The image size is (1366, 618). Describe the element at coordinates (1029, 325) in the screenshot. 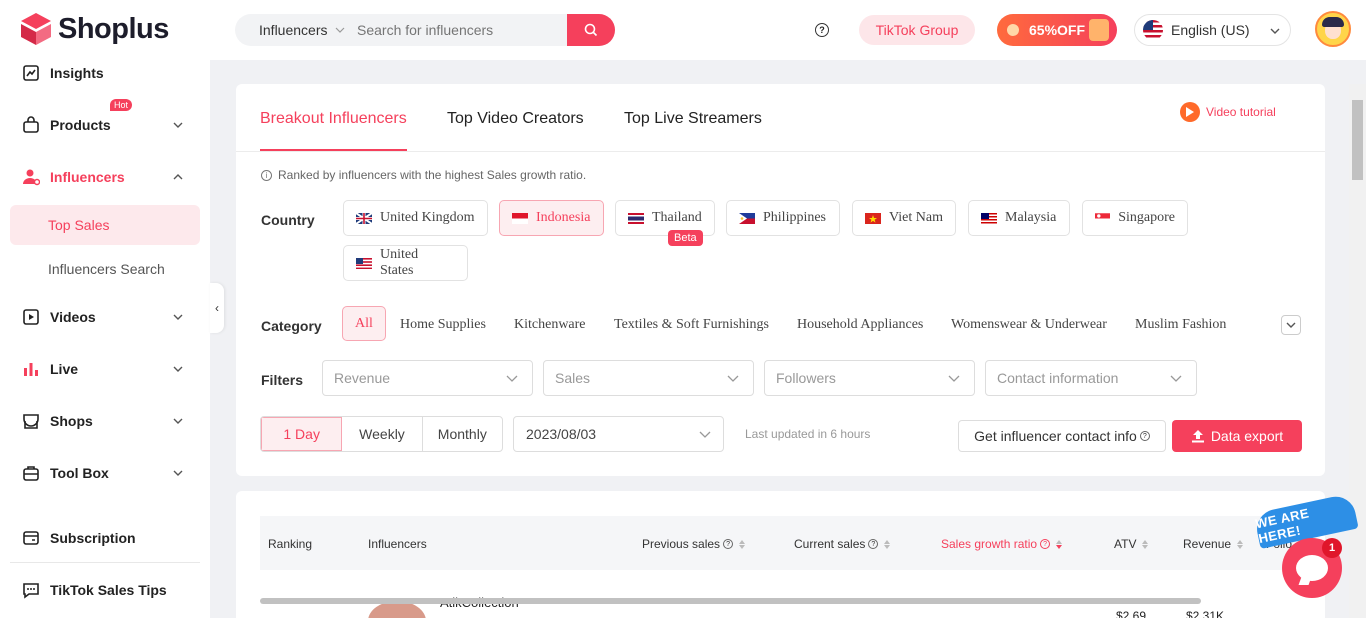

I see `category-womenswear: Womenswear & Underwear` at that location.